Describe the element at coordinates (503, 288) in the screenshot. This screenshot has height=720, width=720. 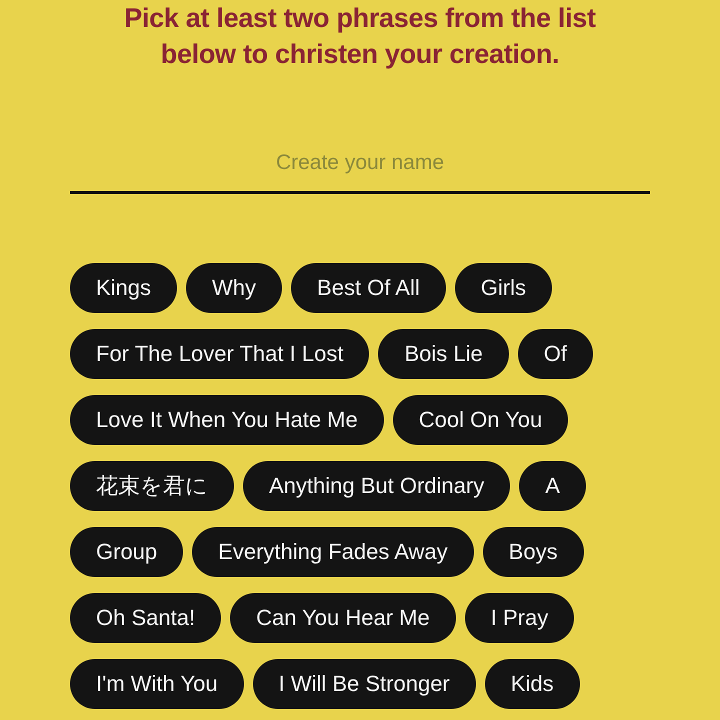
I see `phrase-chip: Girls` at that location.